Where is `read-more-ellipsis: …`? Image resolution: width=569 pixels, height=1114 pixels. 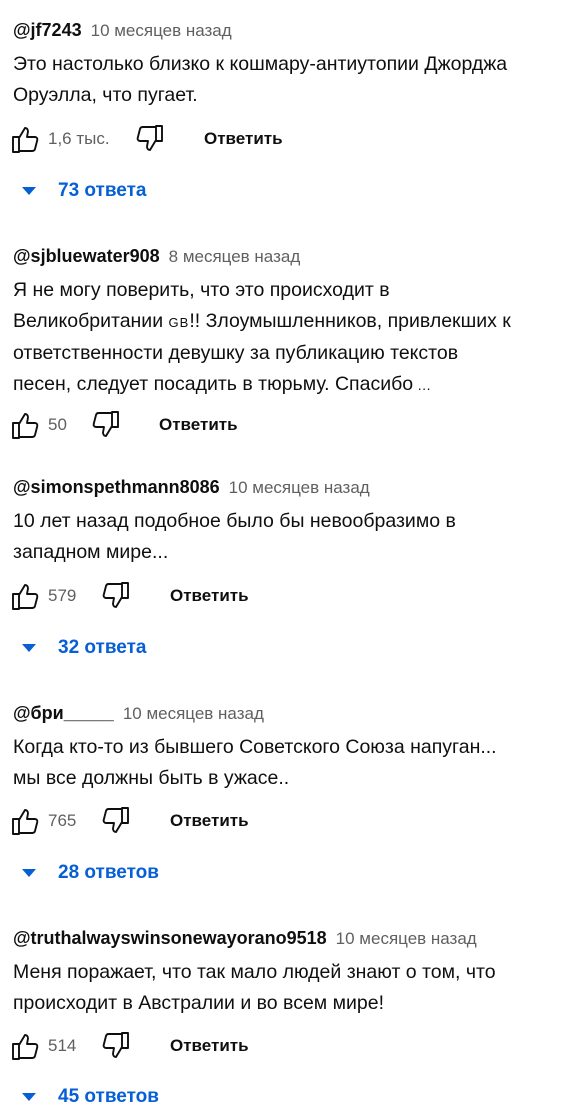
read-more-ellipsis: … is located at coordinates (424, 385).